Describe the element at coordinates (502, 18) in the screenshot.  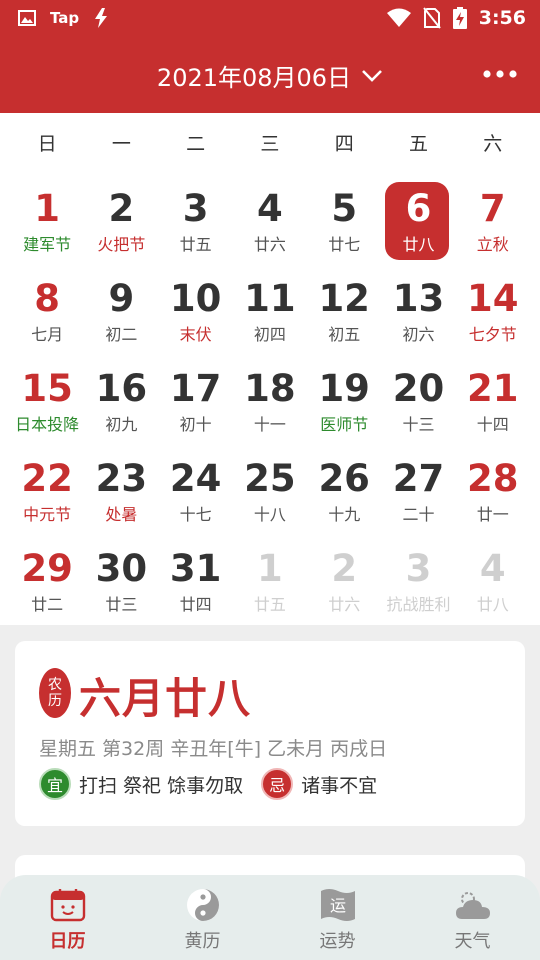
I see `status-time: 3:56` at that location.